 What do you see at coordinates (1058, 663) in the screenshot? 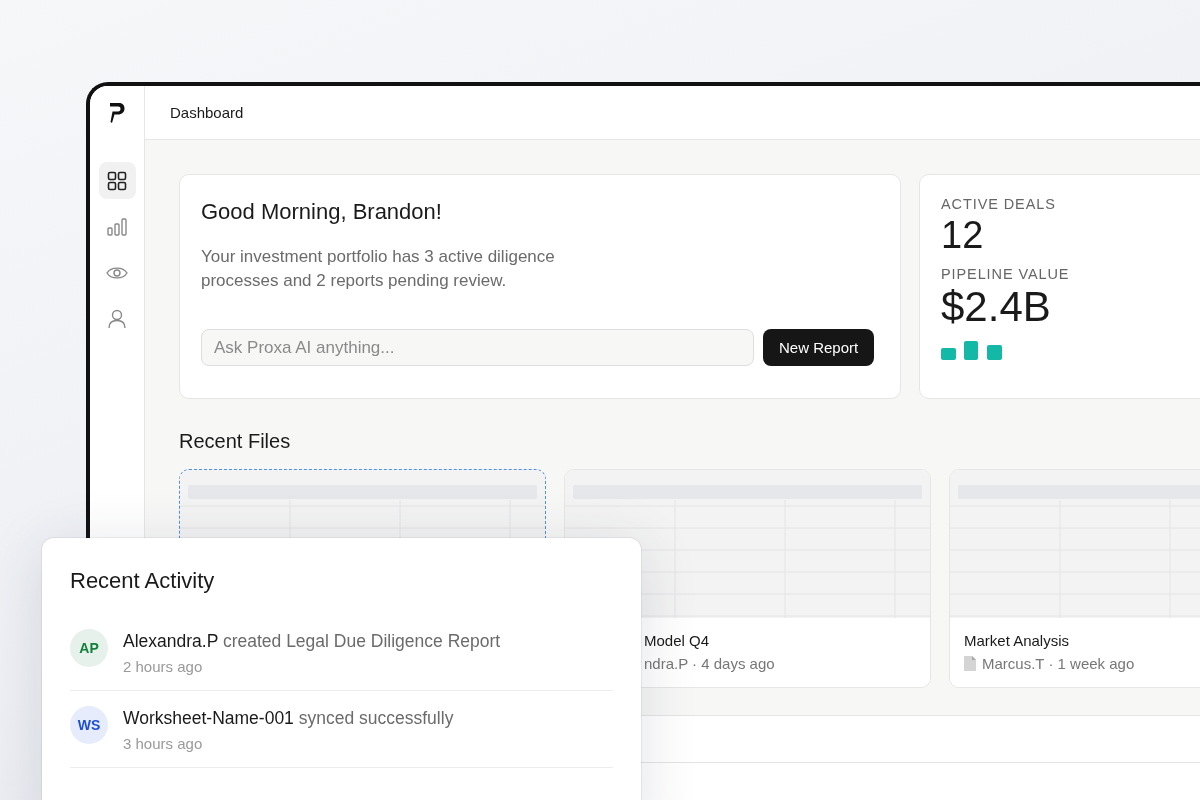
I see `file-meta: Marcus.T · 1 week ago` at bounding box center [1058, 663].